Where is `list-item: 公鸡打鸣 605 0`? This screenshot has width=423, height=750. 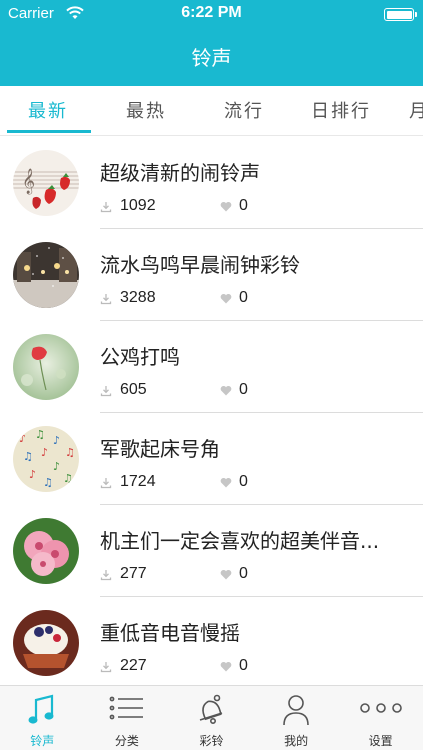
list-item: 公鸡打鸣 605 0 is located at coordinates (211, 367).